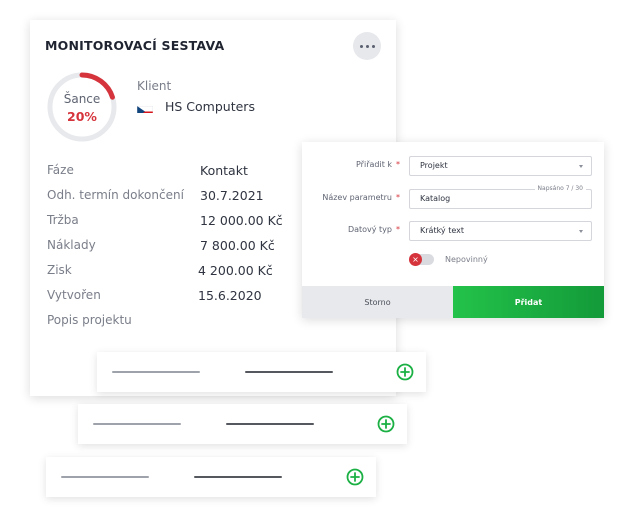 Image resolution: width=625 pixels, height=518 pixels. What do you see at coordinates (89, 320) in the screenshot?
I see `row-label-description: Popis projektu` at bounding box center [89, 320].